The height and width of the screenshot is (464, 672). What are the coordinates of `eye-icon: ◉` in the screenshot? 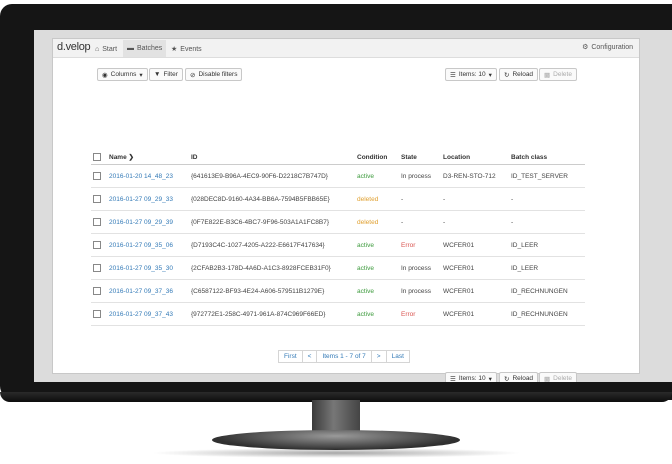 It's located at (105, 75).